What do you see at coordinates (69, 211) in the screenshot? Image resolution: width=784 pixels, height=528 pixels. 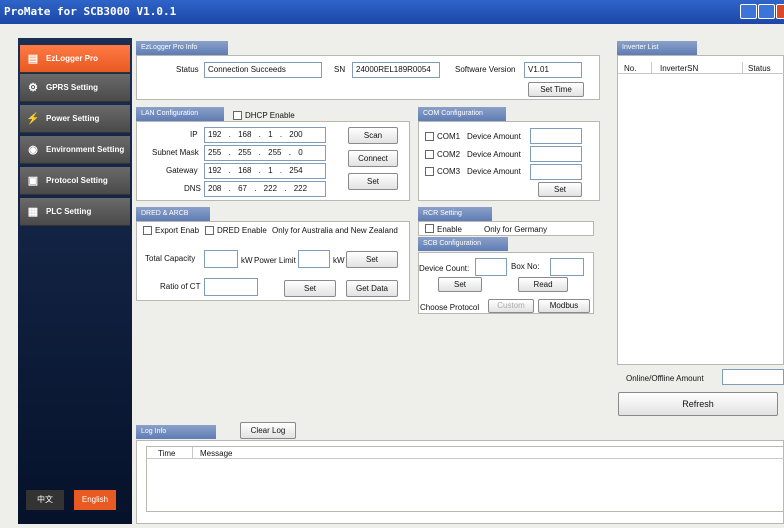 I see `sidebar-item-label: PLC Setting` at bounding box center [69, 211].